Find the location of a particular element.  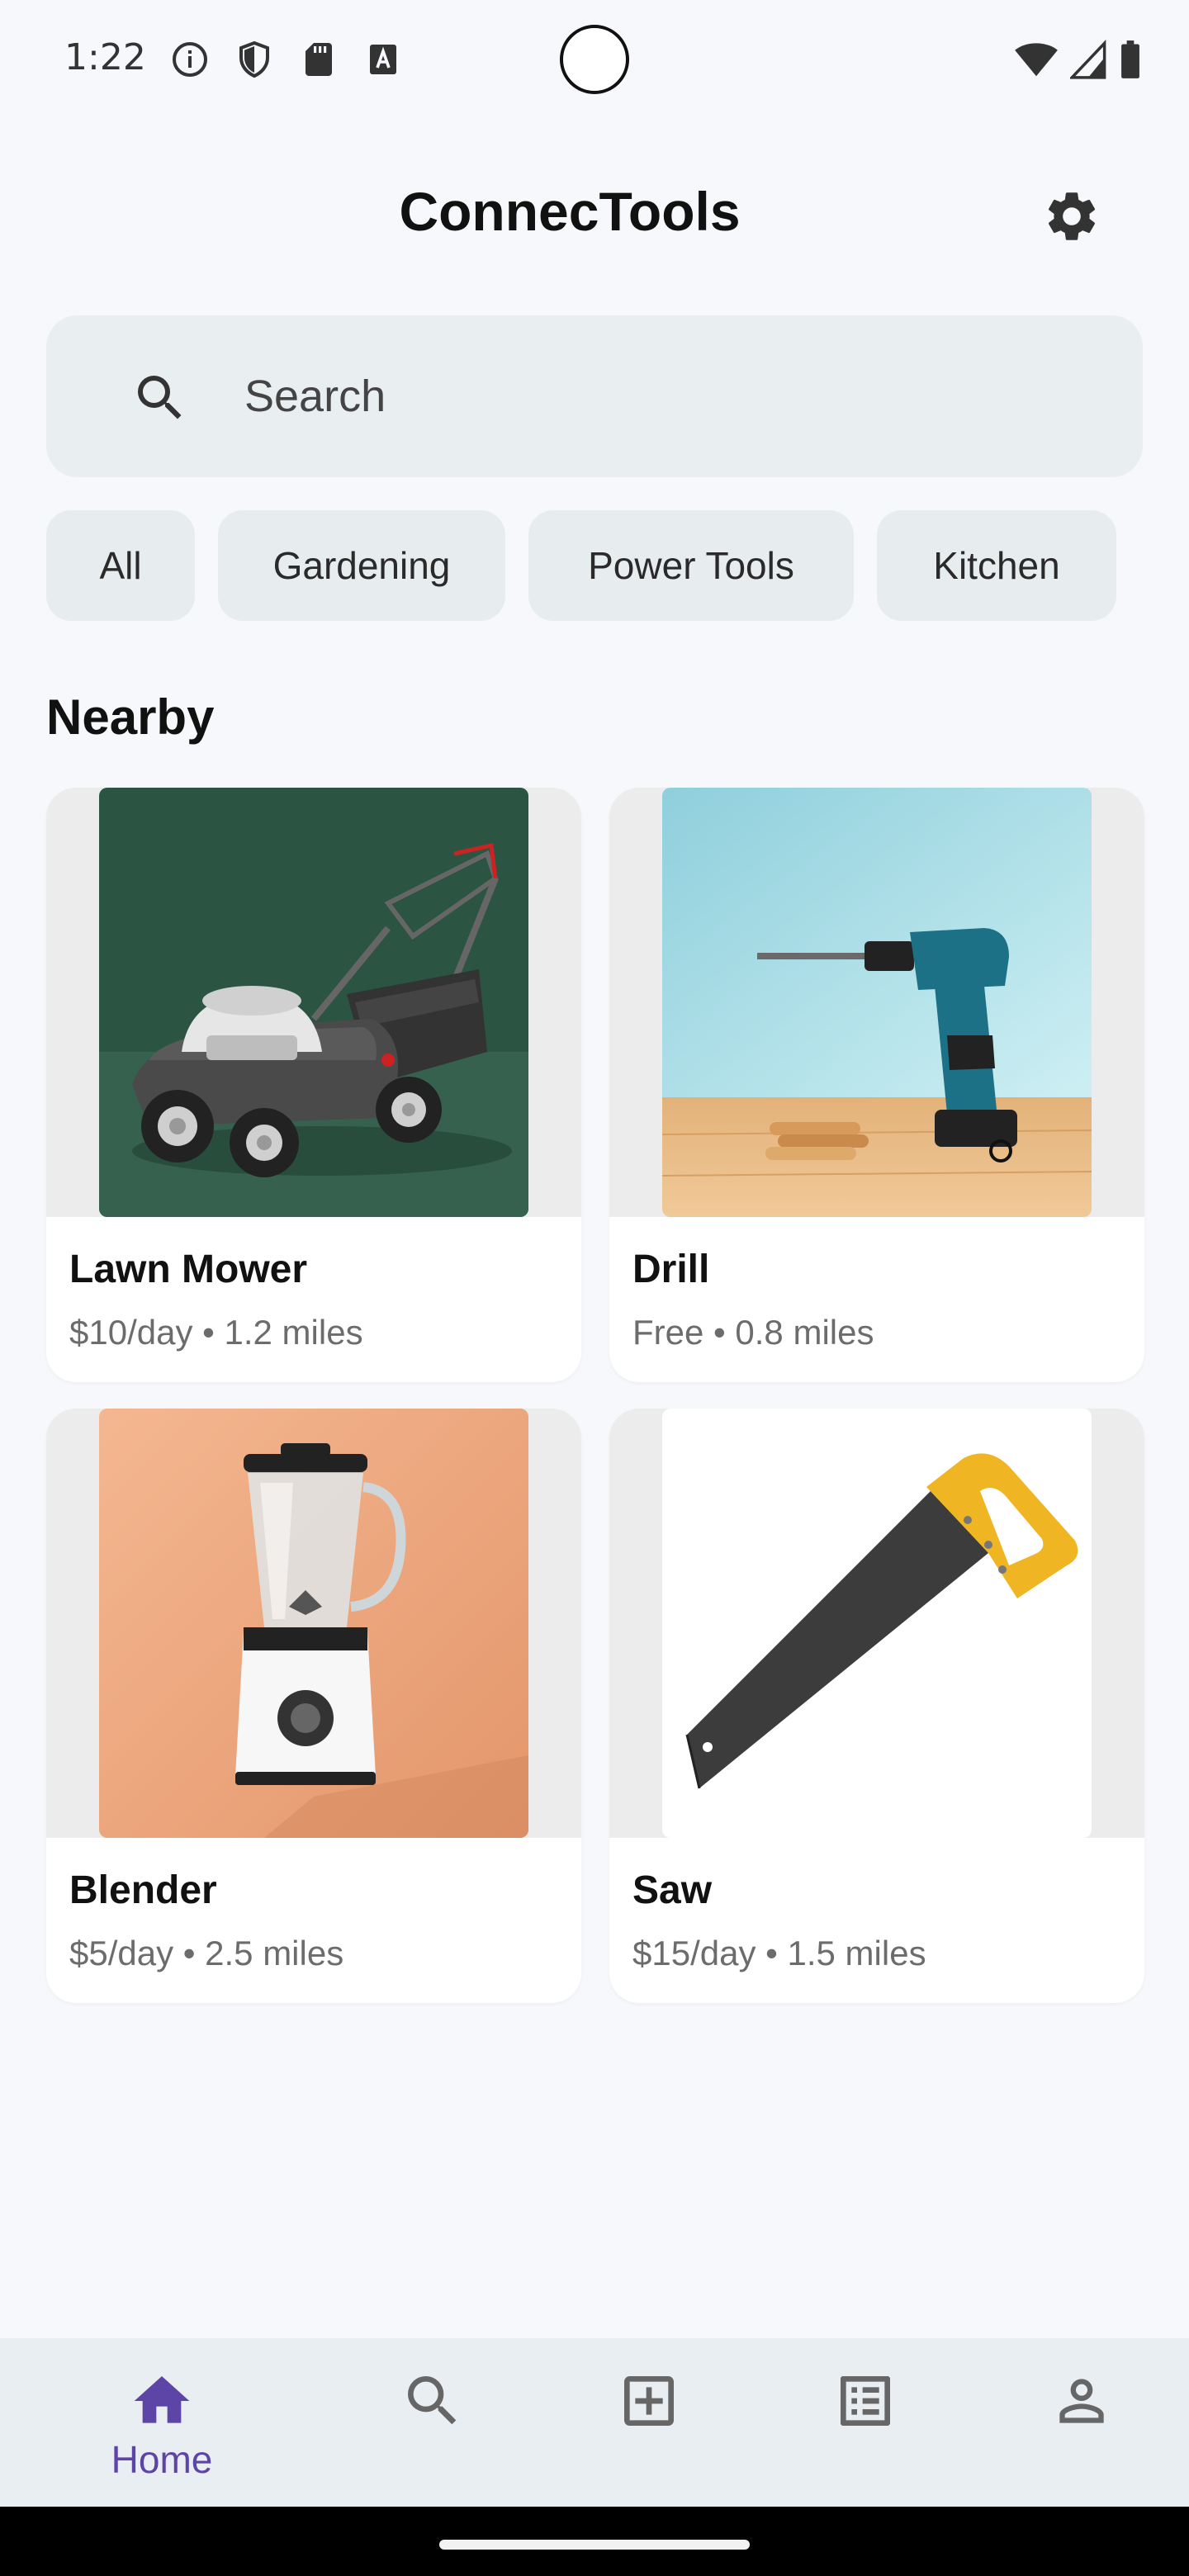

person-icon is located at coordinates (1081, 2401).